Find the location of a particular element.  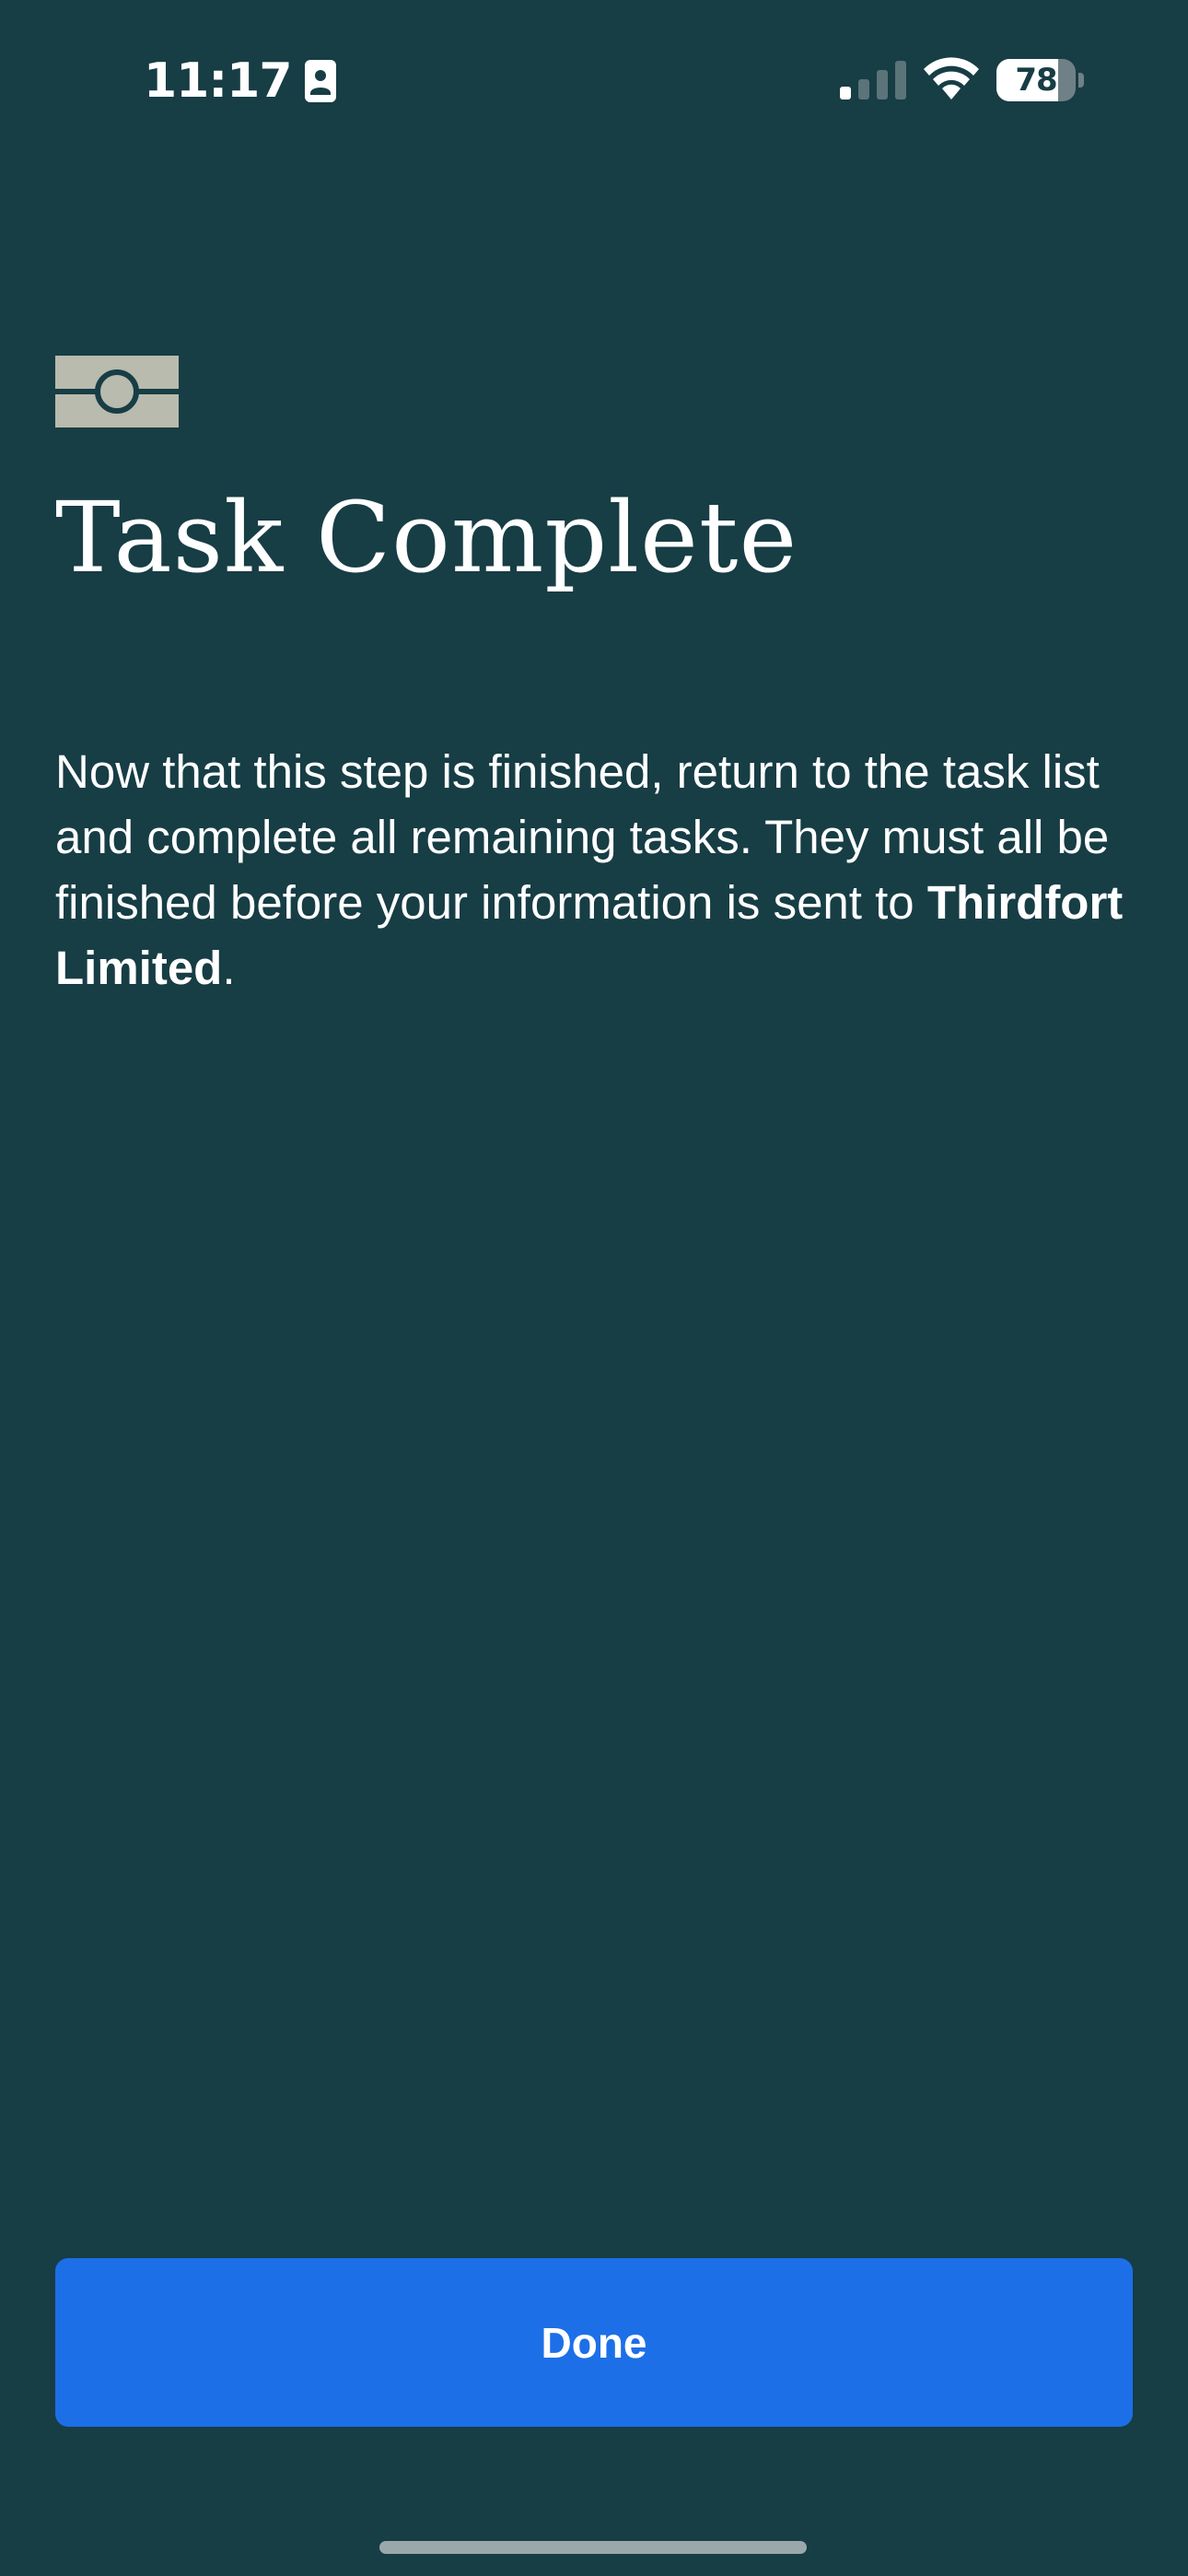

cellular-signal-icon is located at coordinates (873, 80).